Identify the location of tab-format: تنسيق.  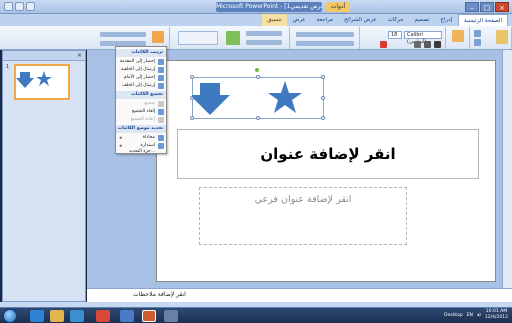
(274, 20).